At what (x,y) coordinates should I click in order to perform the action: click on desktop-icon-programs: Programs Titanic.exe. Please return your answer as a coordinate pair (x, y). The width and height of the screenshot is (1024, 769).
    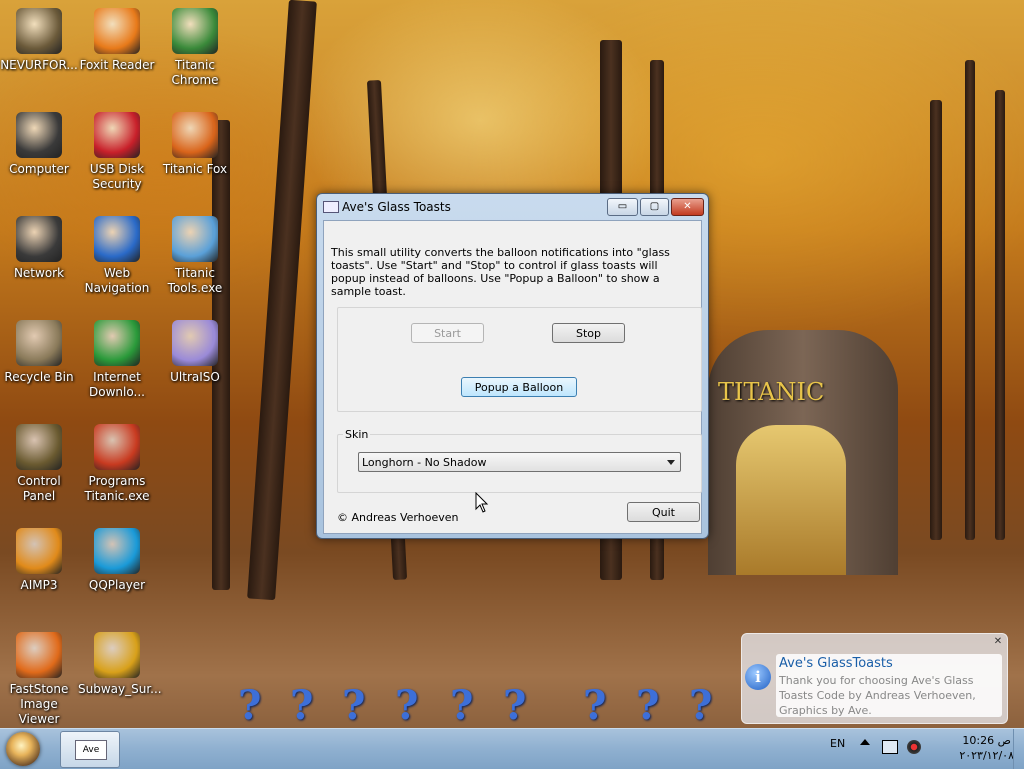
    Looking at the image, I should click on (117, 464).